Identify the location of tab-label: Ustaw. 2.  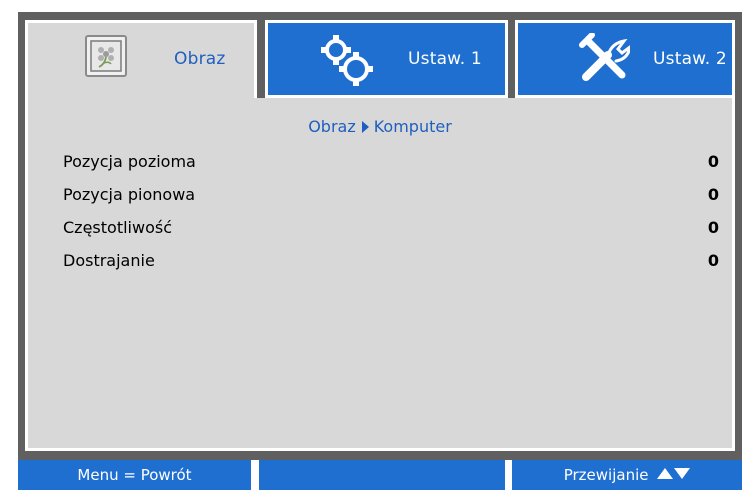
(690, 59).